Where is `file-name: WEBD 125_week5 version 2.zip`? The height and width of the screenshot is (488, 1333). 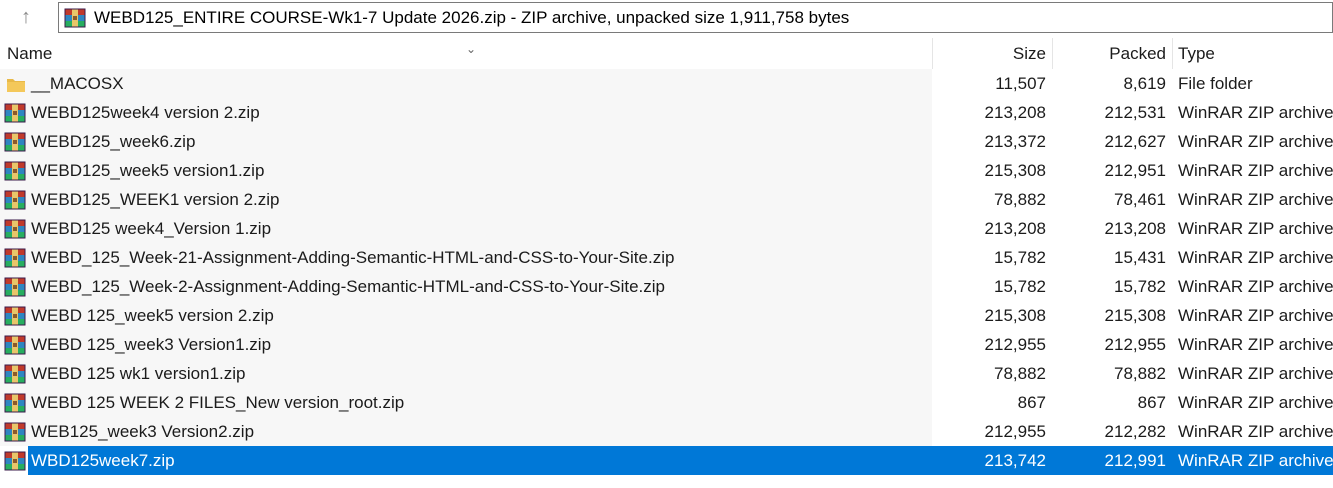
file-name: WEBD 125_week5 version 2.zip is located at coordinates (152, 315).